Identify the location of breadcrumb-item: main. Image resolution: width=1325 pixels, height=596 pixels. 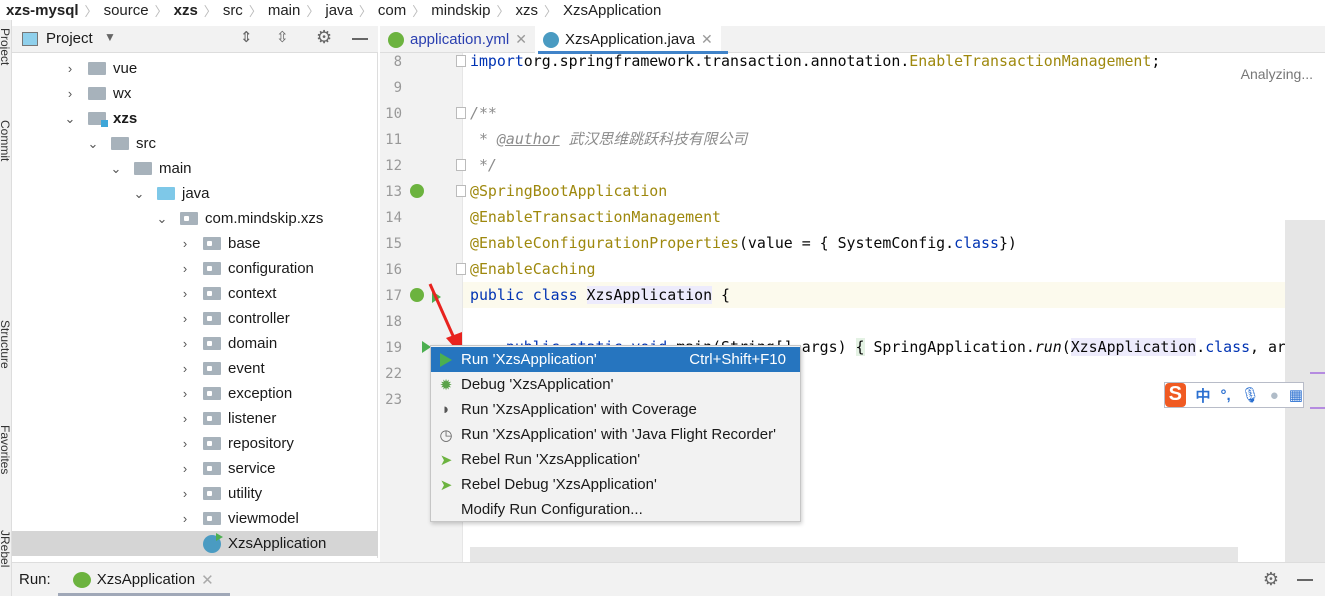
(284, 10).